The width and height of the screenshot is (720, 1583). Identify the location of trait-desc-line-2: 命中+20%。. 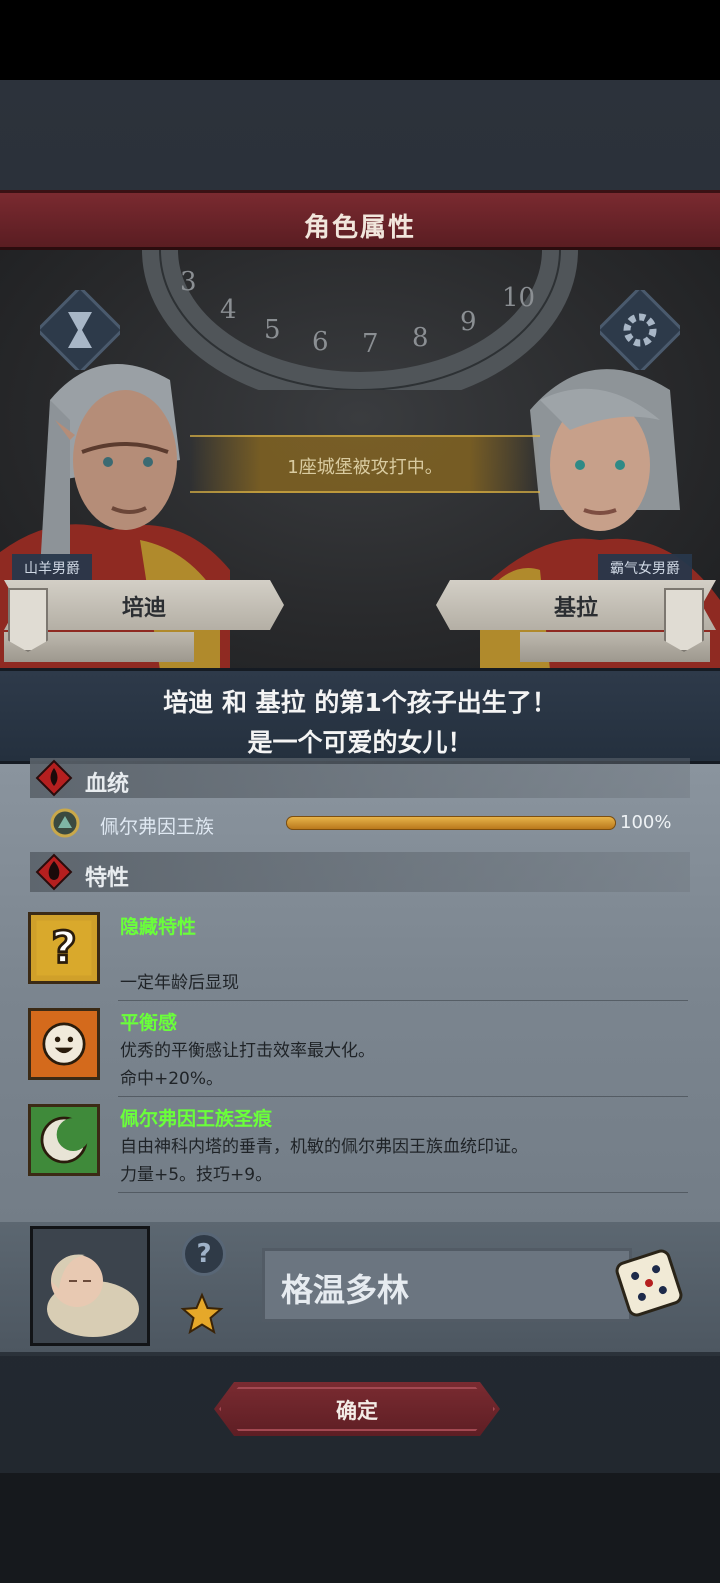
(172, 1079).